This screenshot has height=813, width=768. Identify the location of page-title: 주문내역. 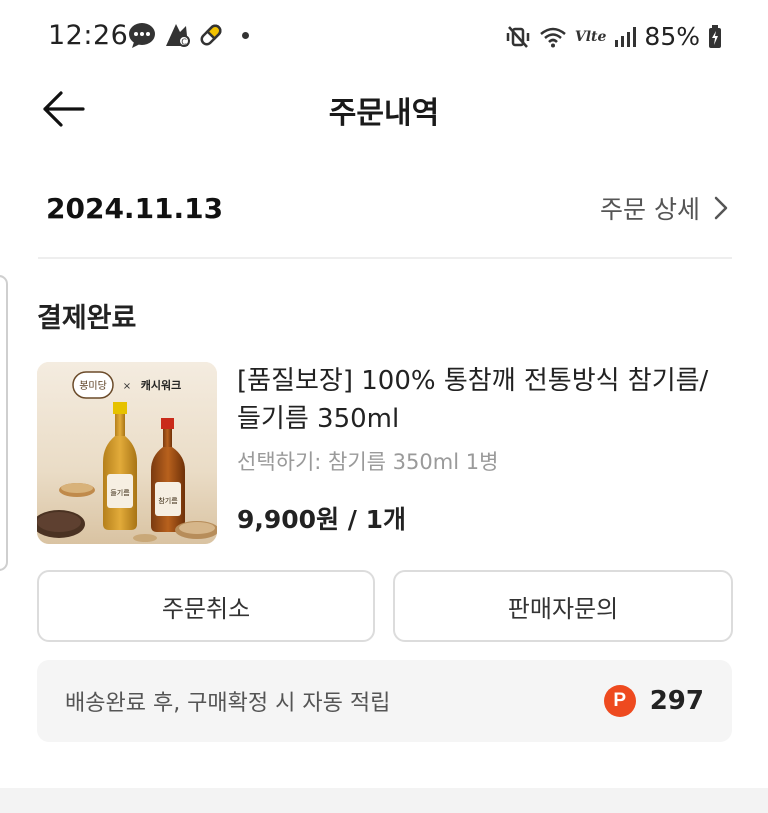
(384, 113).